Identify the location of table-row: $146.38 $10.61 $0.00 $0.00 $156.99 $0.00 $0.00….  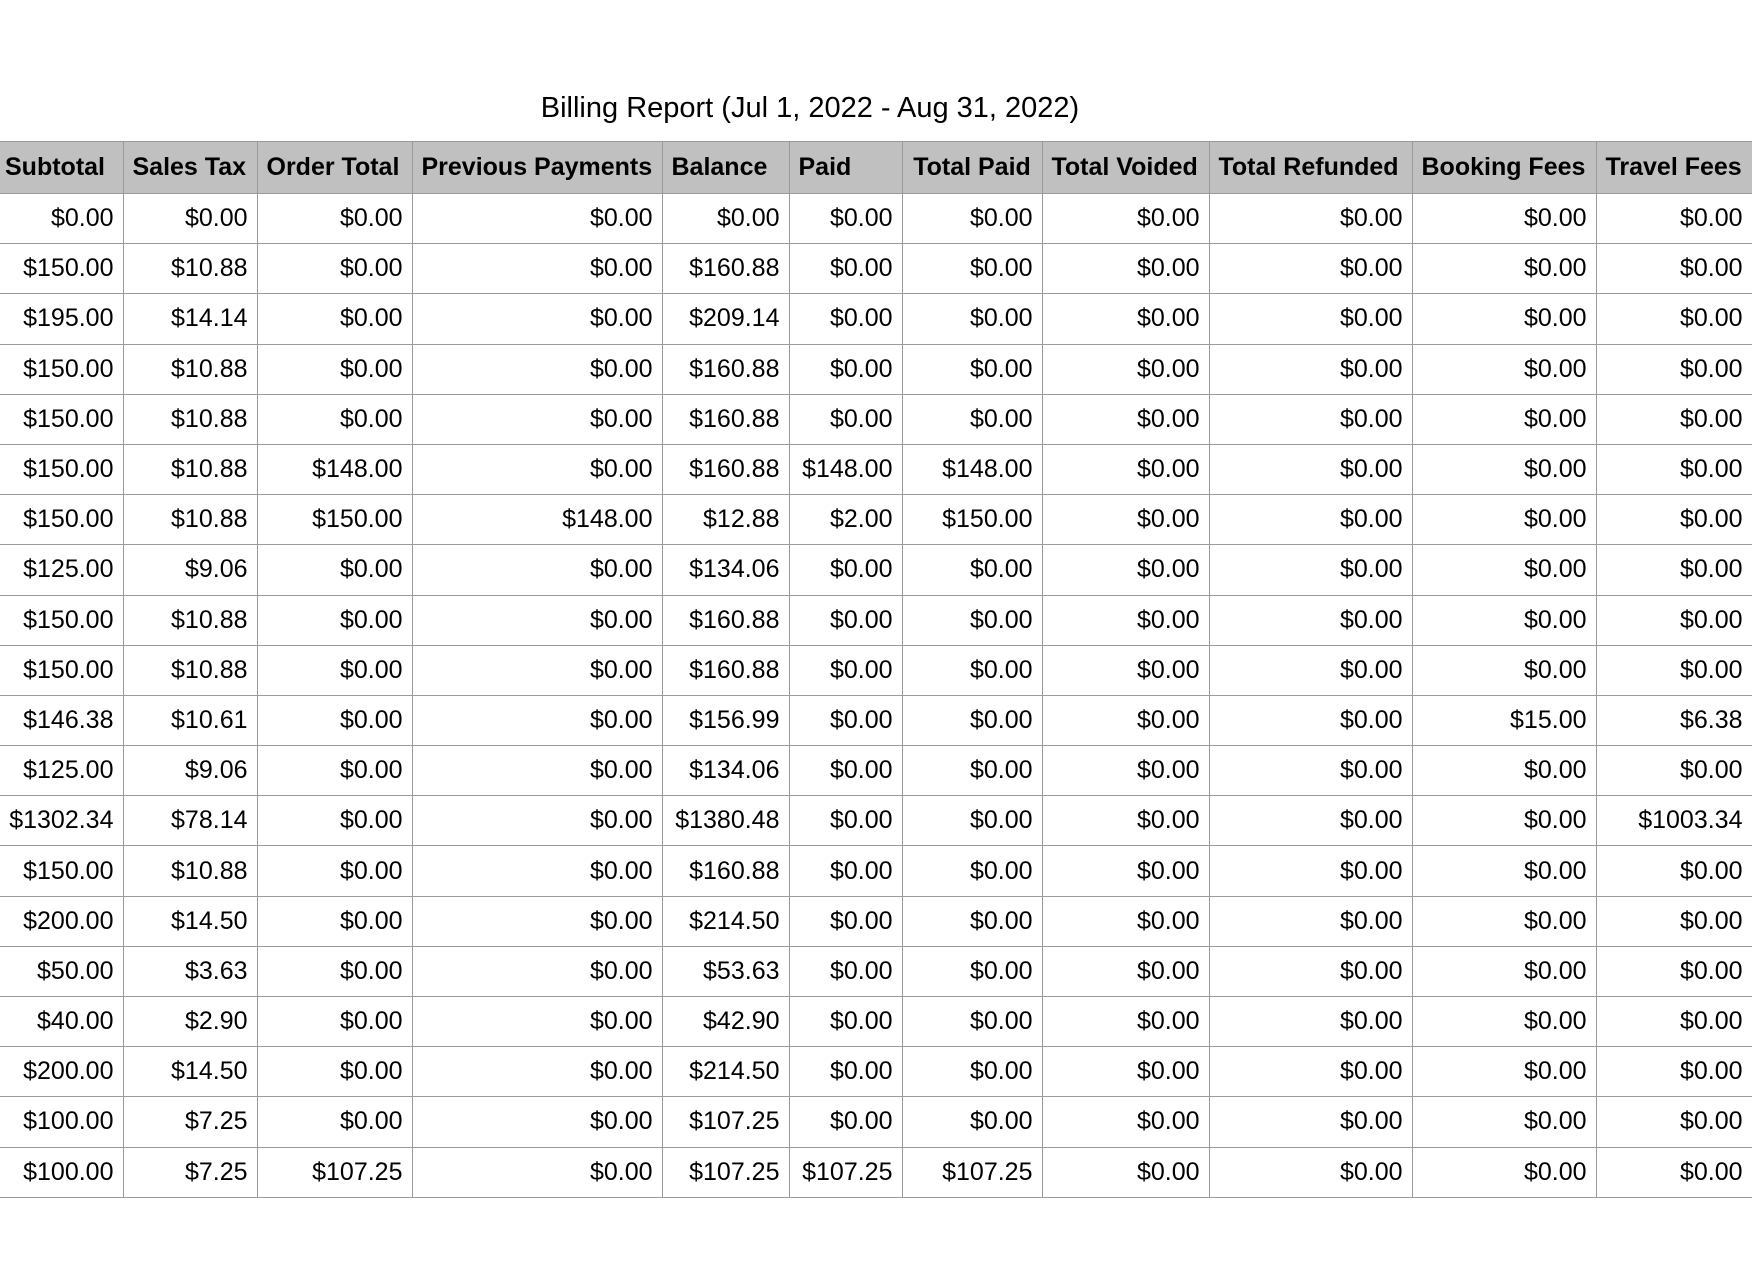
(876, 720).